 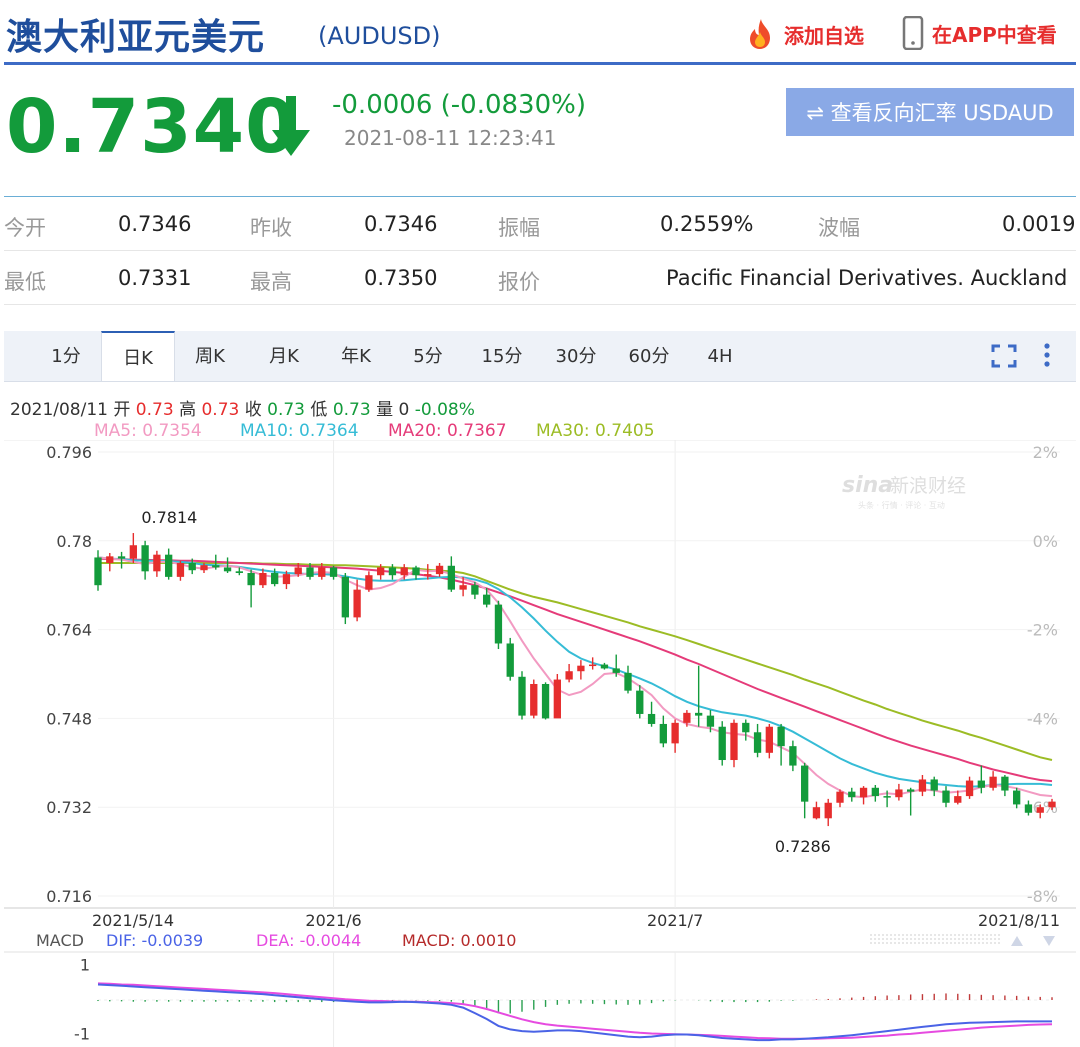 What do you see at coordinates (649, 356) in the screenshot?
I see `tab-60min: 60分` at bounding box center [649, 356].